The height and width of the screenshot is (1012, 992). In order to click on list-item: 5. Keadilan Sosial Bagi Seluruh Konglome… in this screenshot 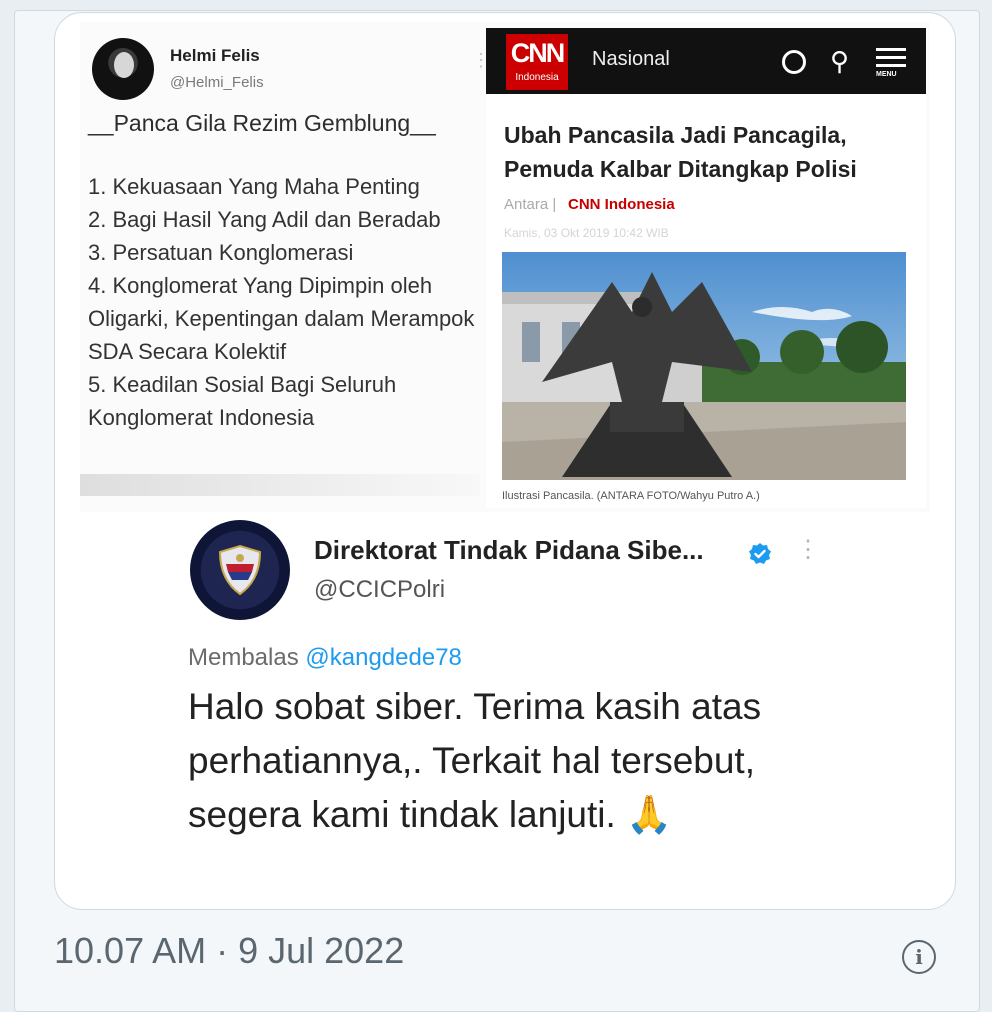, I will do `click(242, 401)`.